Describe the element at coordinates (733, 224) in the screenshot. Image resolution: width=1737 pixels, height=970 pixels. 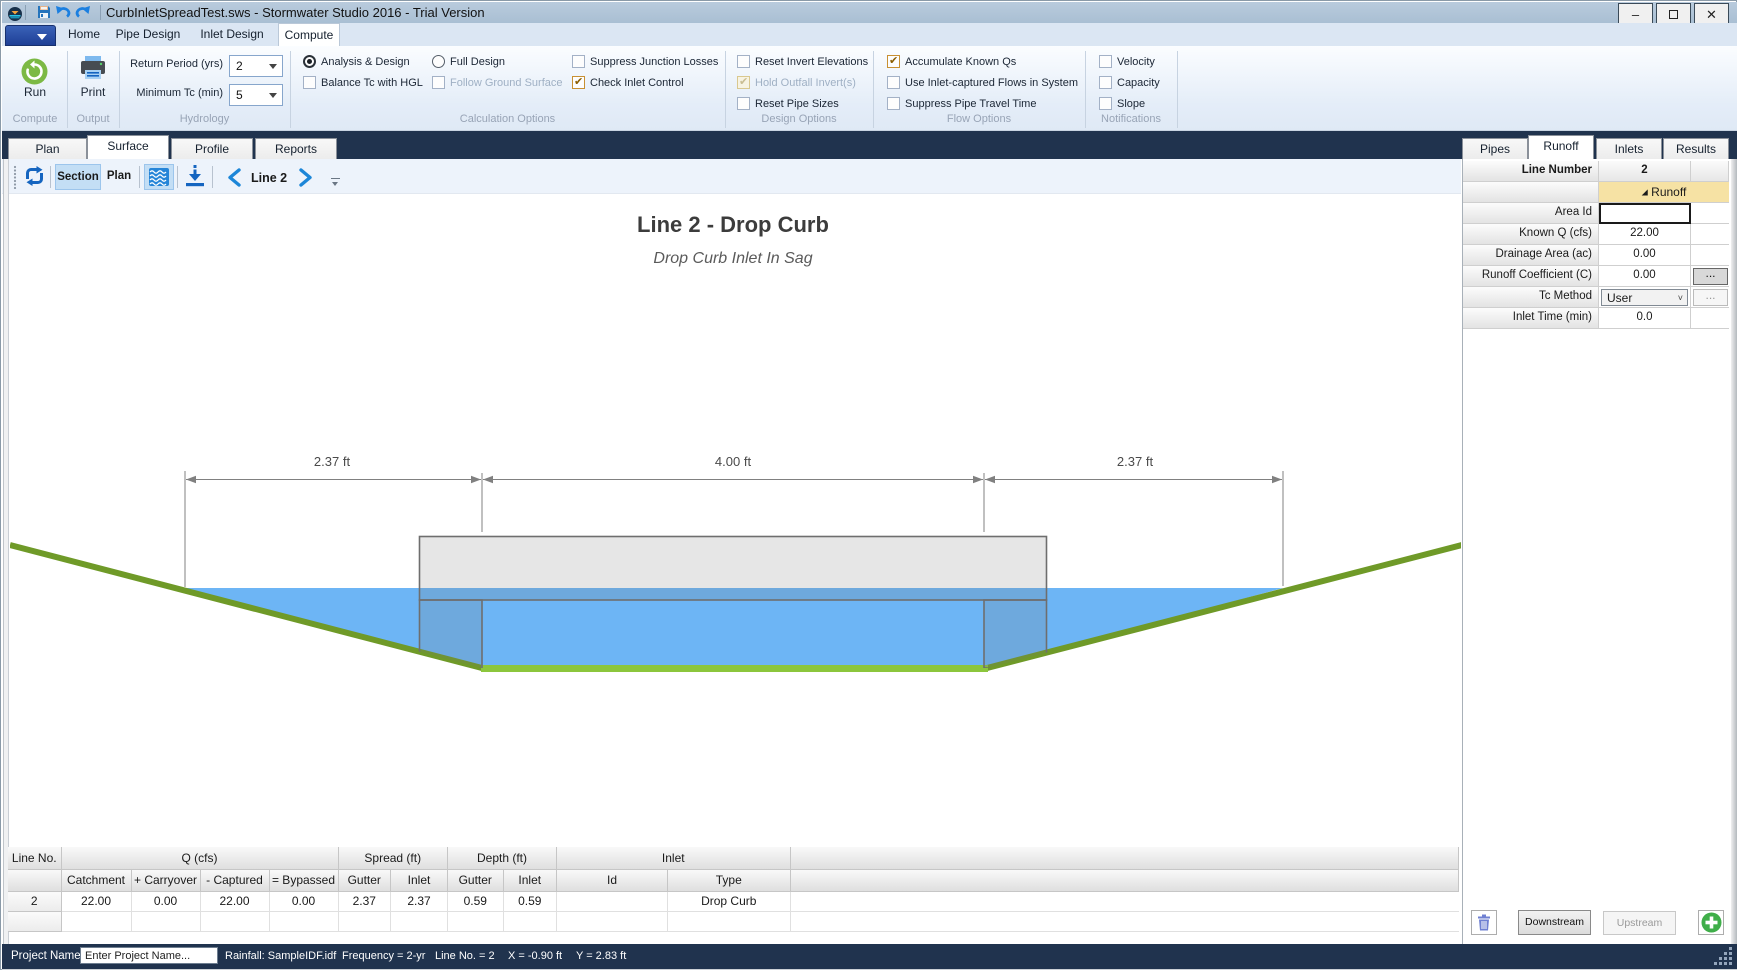
I see `svg-text: Line 2 - Drop Curb` at that location.